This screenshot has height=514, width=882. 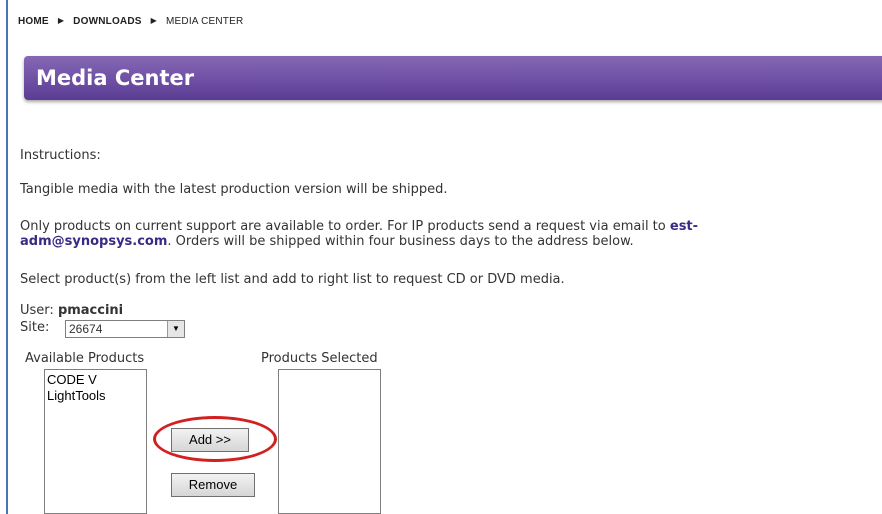 What do you see at coordinates (35, 327) in the screenshot?
I see `site-label: Site:` at bounding box center [35, 327].